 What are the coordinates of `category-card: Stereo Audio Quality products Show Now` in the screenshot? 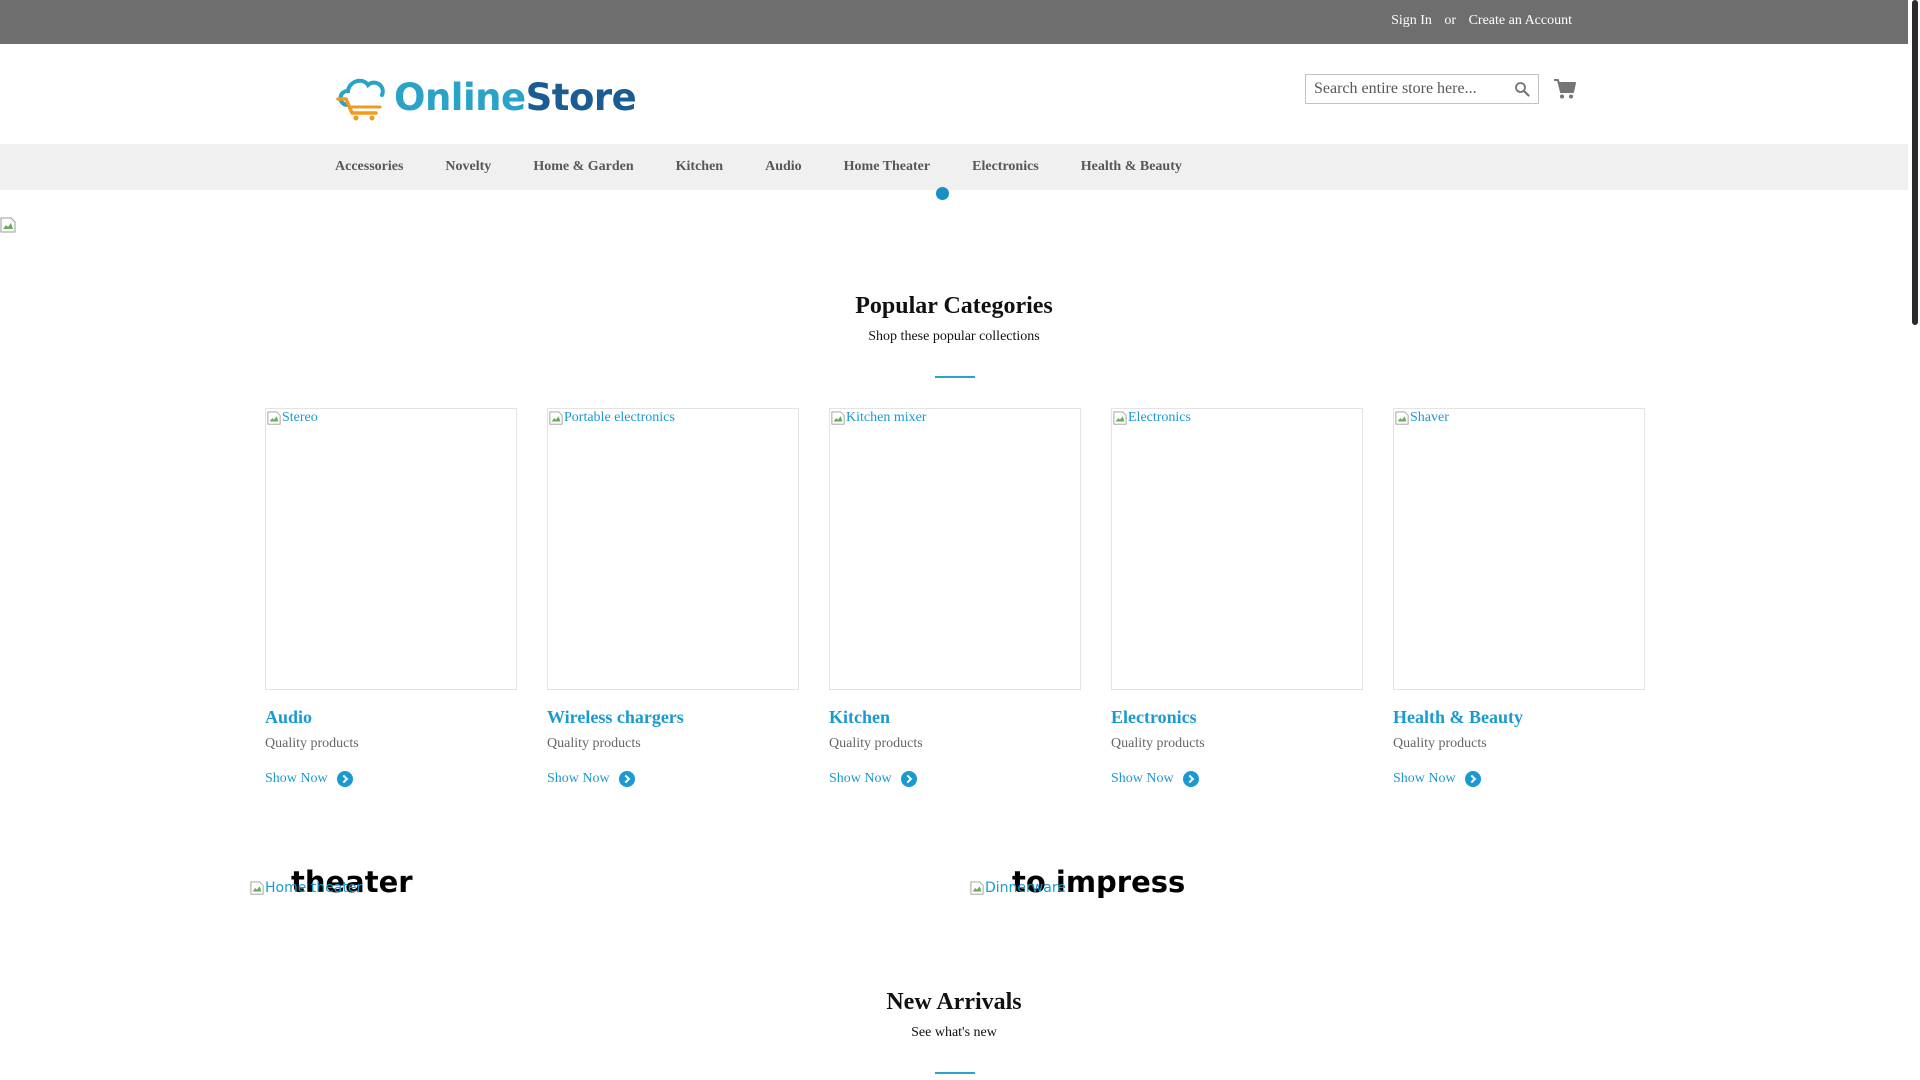 It's located at (391, 597).